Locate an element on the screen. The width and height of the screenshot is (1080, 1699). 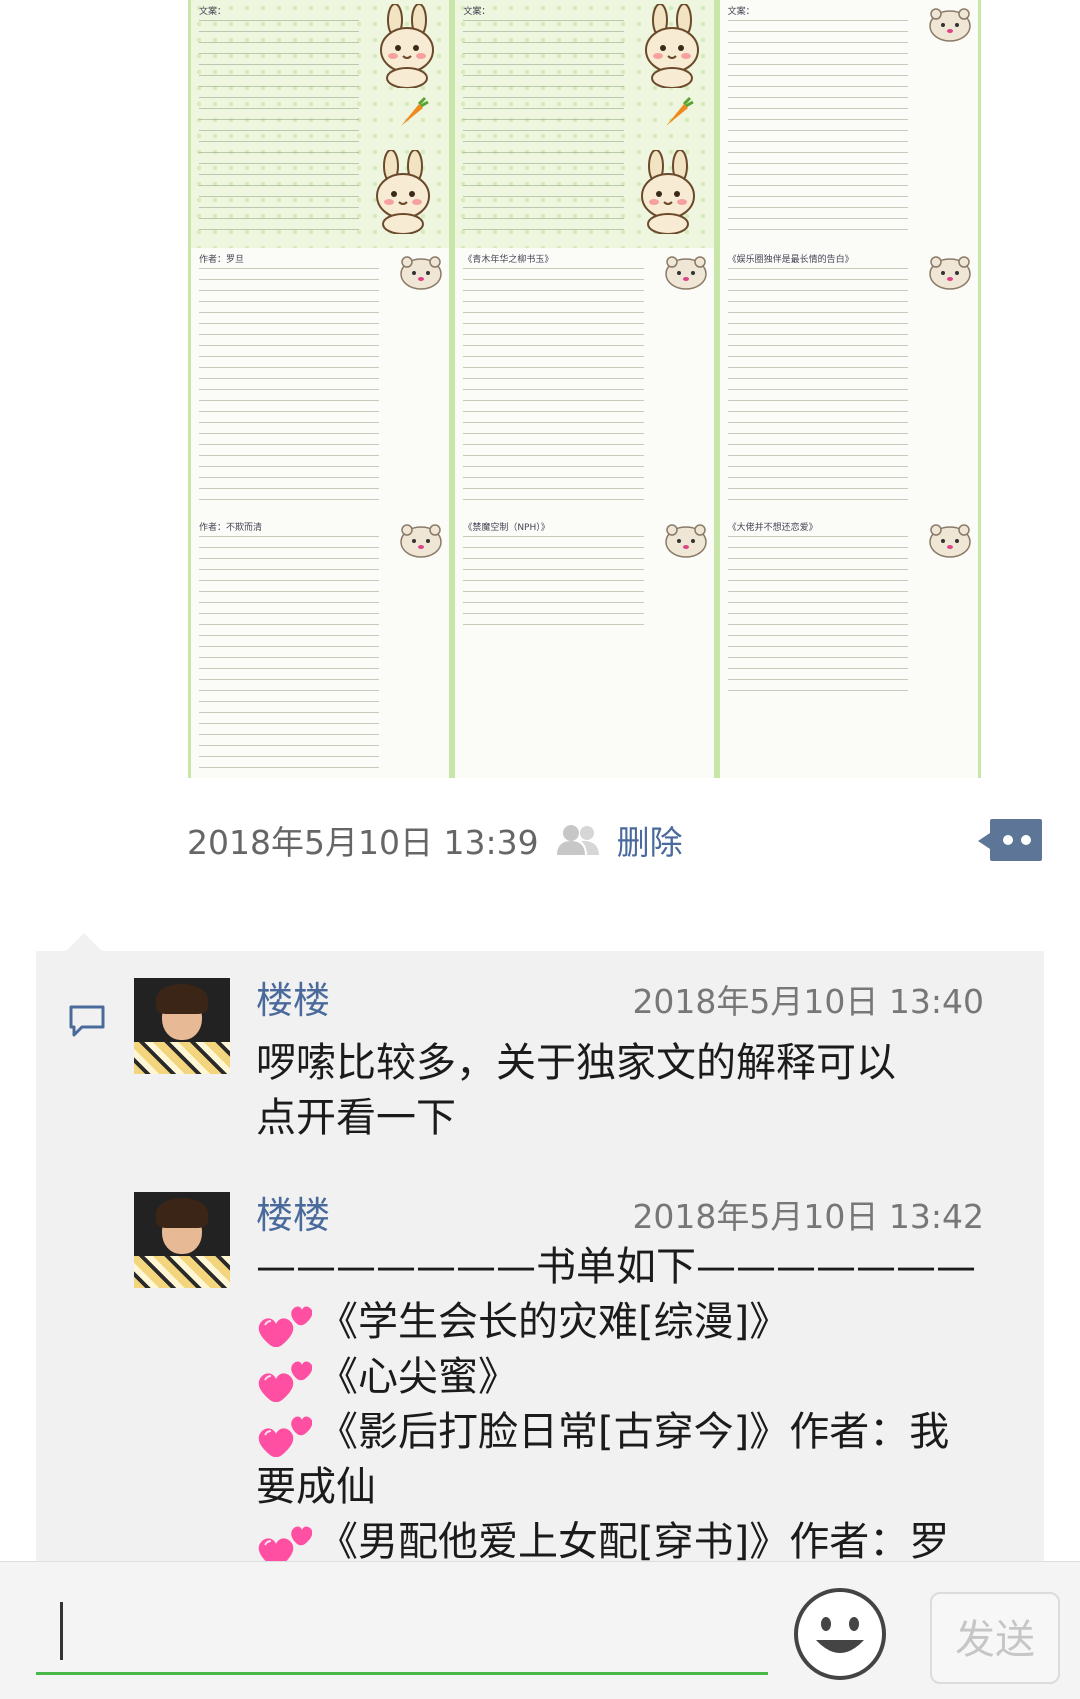
group-visibility-icon is located at coordinates (577, 840).